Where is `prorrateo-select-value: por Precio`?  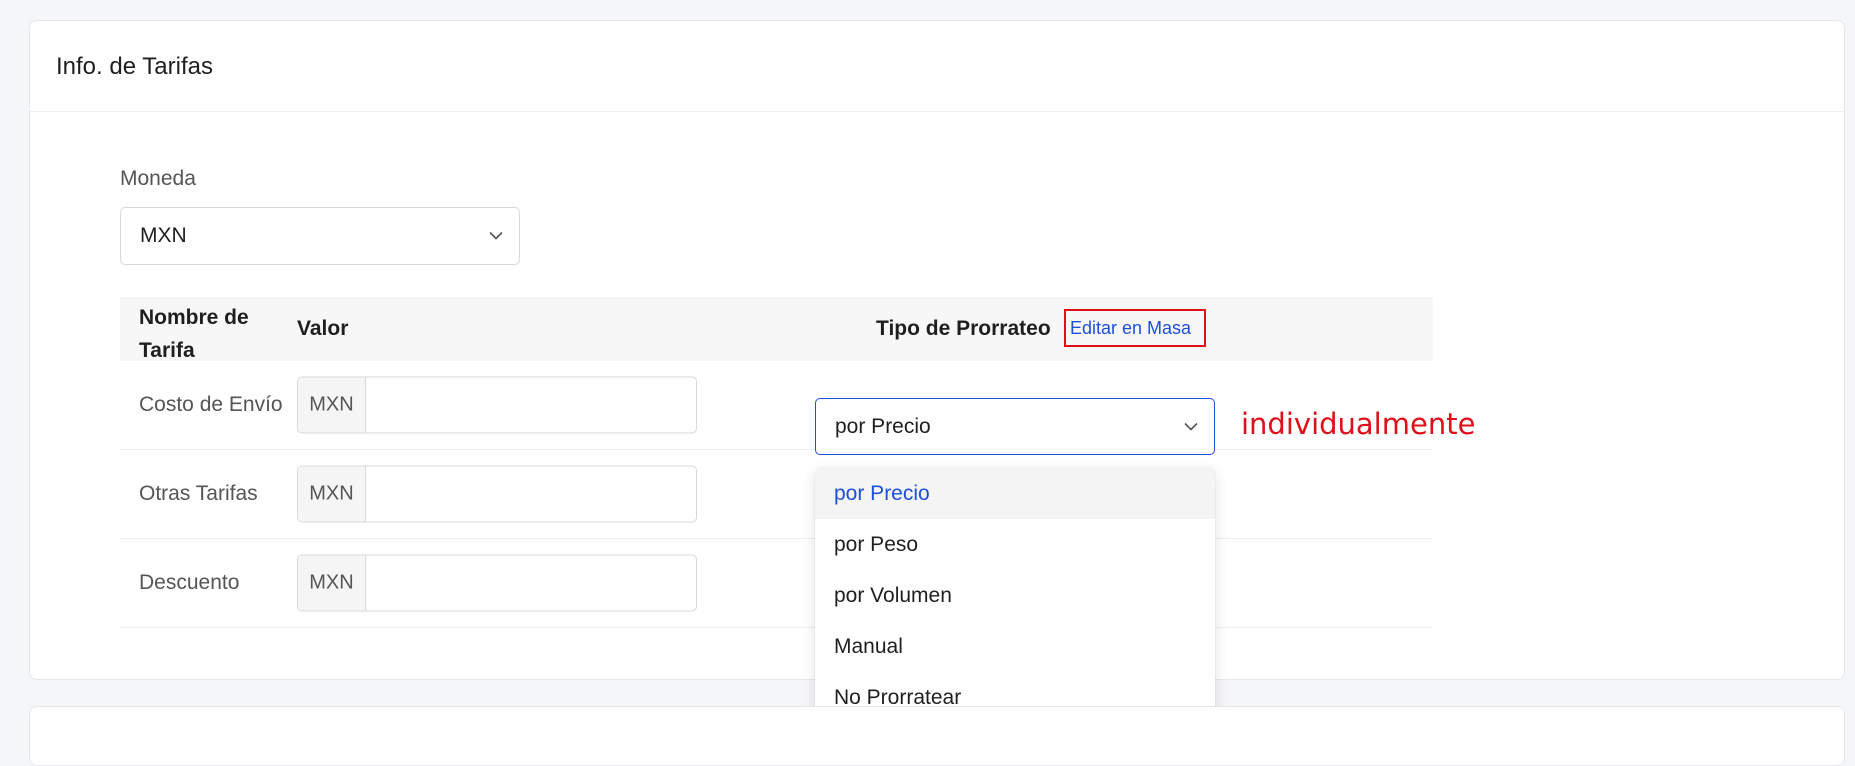
prorrateo-select-value: por Precio is located at coordinates (883, 426).